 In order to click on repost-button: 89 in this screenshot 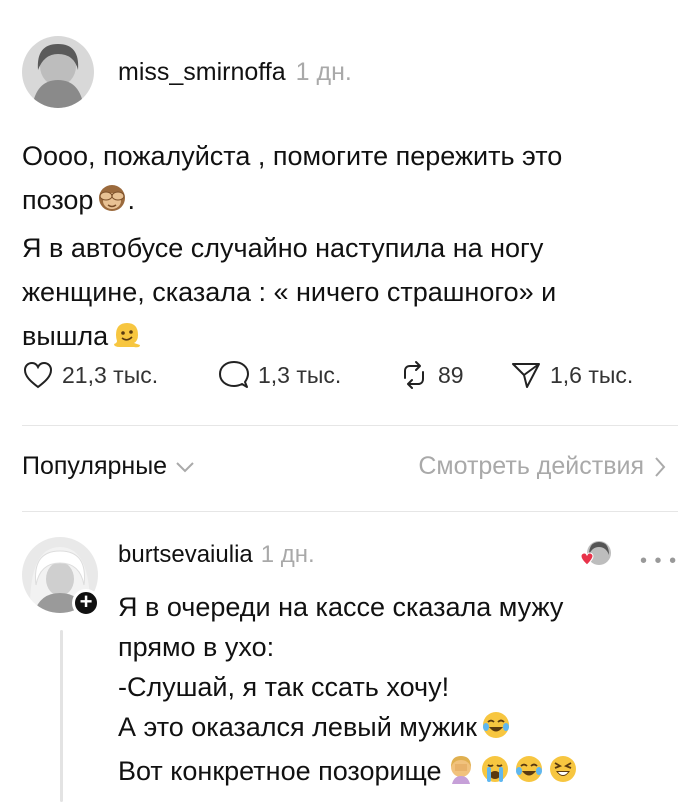, I will do `click(454, 375)`.